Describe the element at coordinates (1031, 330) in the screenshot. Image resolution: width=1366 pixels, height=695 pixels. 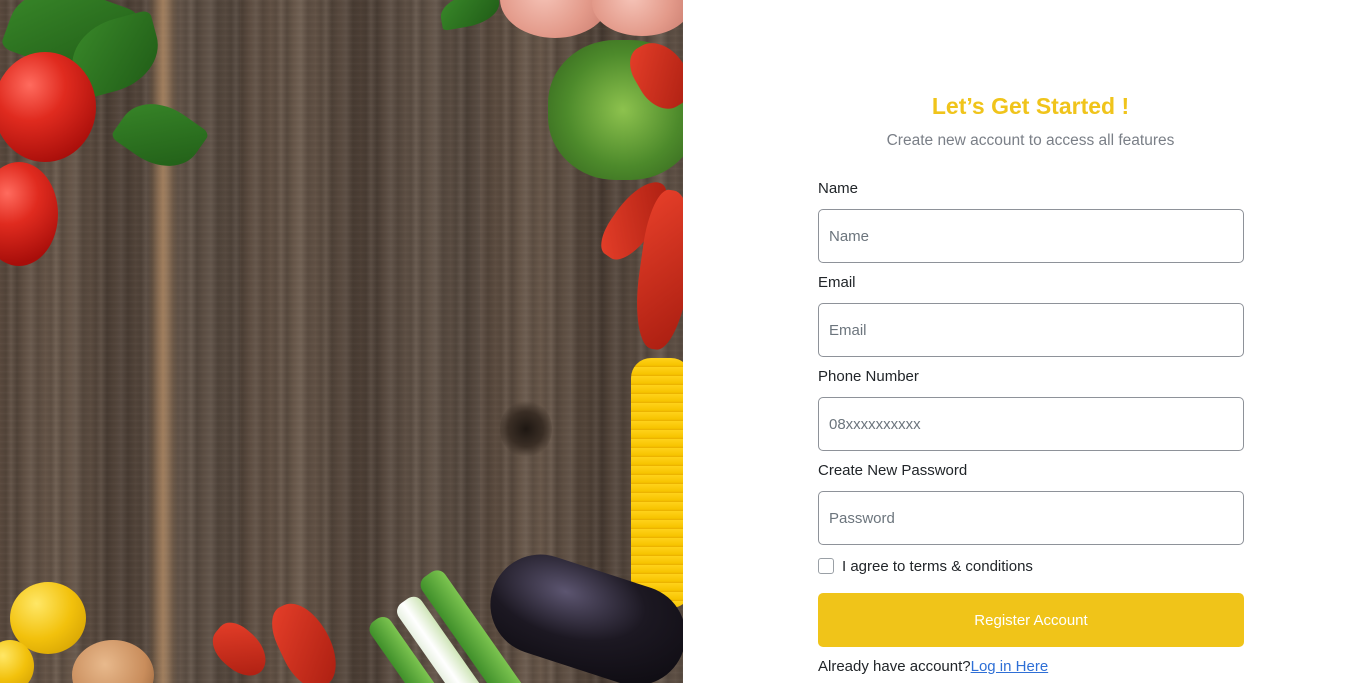
I see `email-input` at that location.